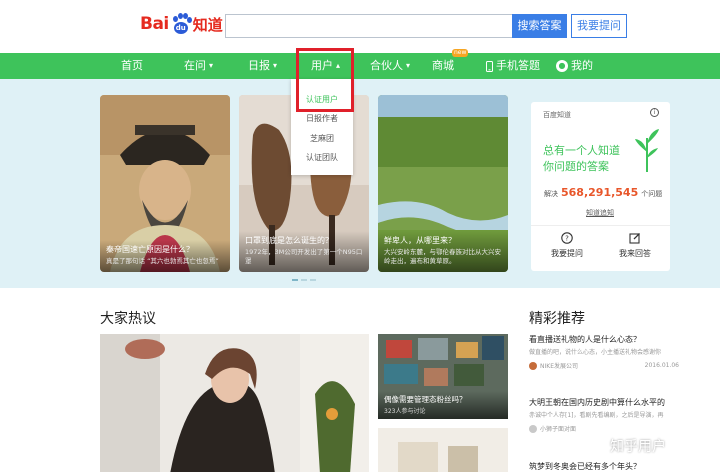 This screenshot has width=720, height=472. I want to click on card-caption: 口罩到底是怎么诞生的？ 1972年，3M公司开发出了第一个N95口罩, so click(304, 251).